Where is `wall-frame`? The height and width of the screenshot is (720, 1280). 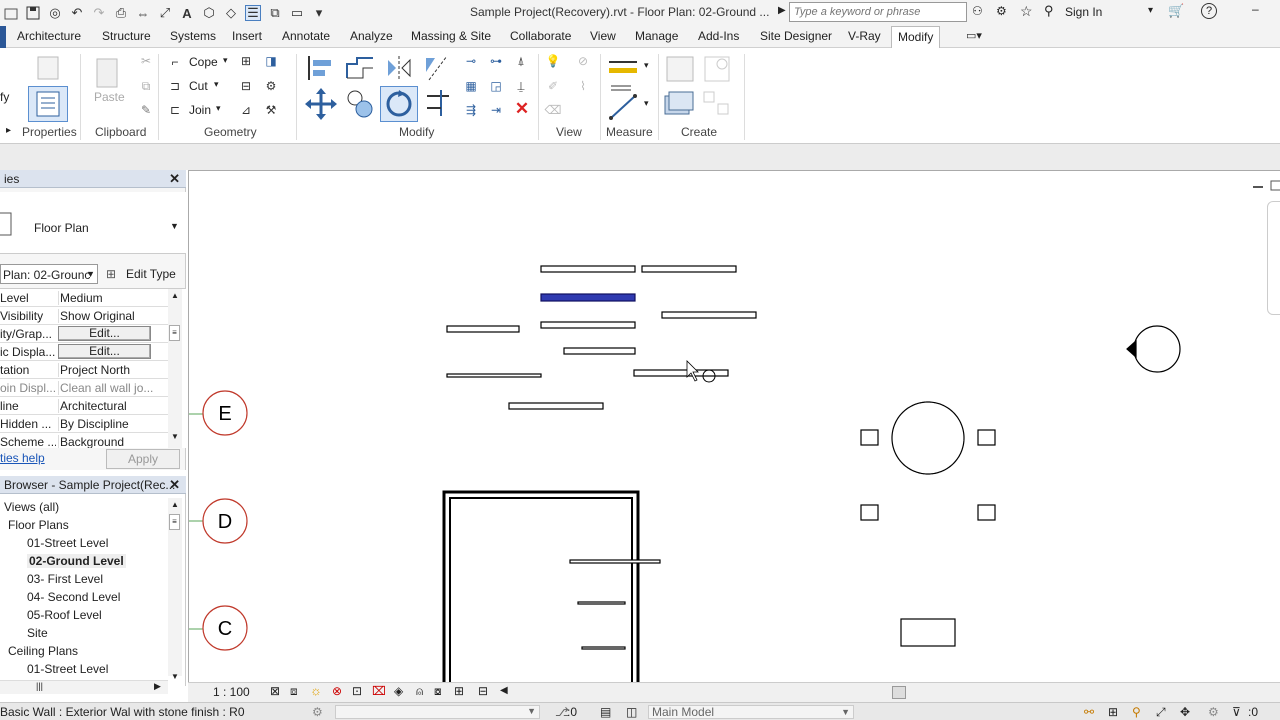 wall-frame is located at coordinates (541, 586).